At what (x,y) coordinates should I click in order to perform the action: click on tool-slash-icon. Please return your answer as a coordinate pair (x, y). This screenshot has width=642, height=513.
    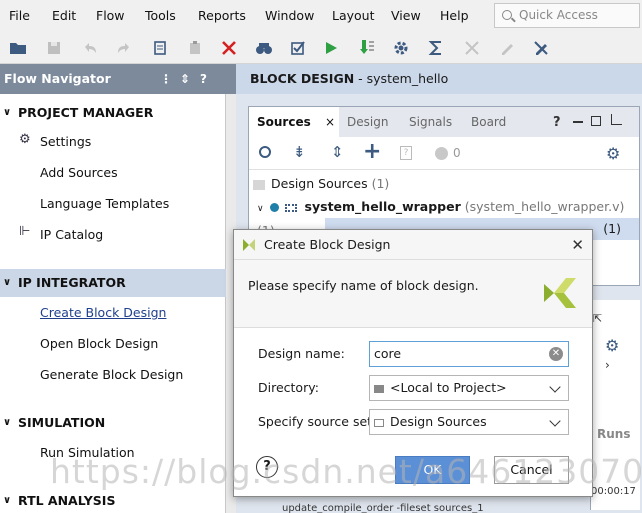
    Looking at the image, I should click on (541, 48).